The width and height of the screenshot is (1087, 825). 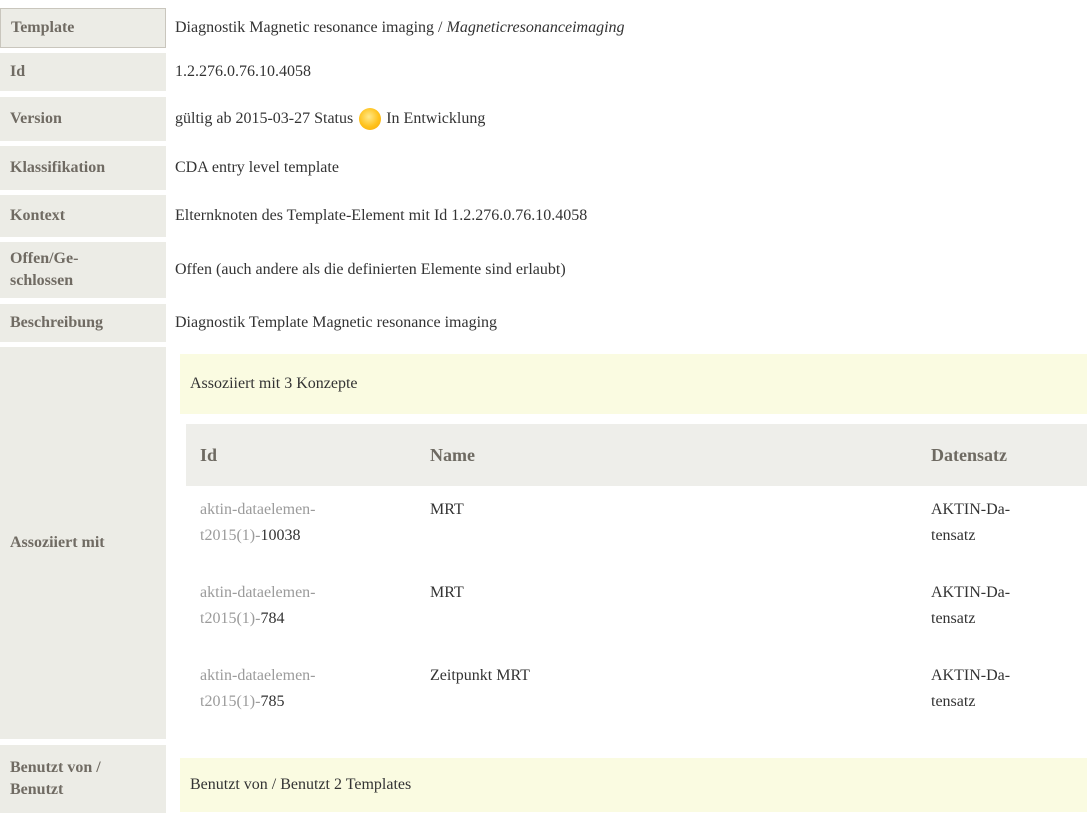 I want to click on value-klassifikation: CDA entry level template, so click(x=257, y=167).